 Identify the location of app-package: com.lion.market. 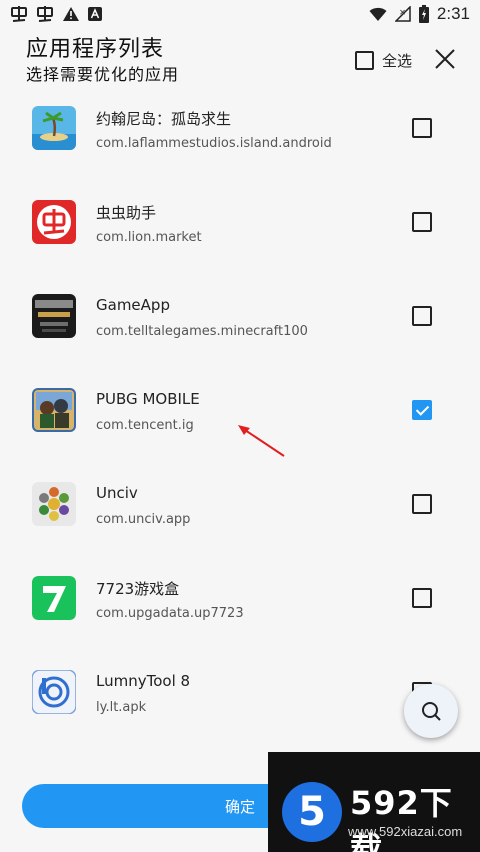
(149, 237).